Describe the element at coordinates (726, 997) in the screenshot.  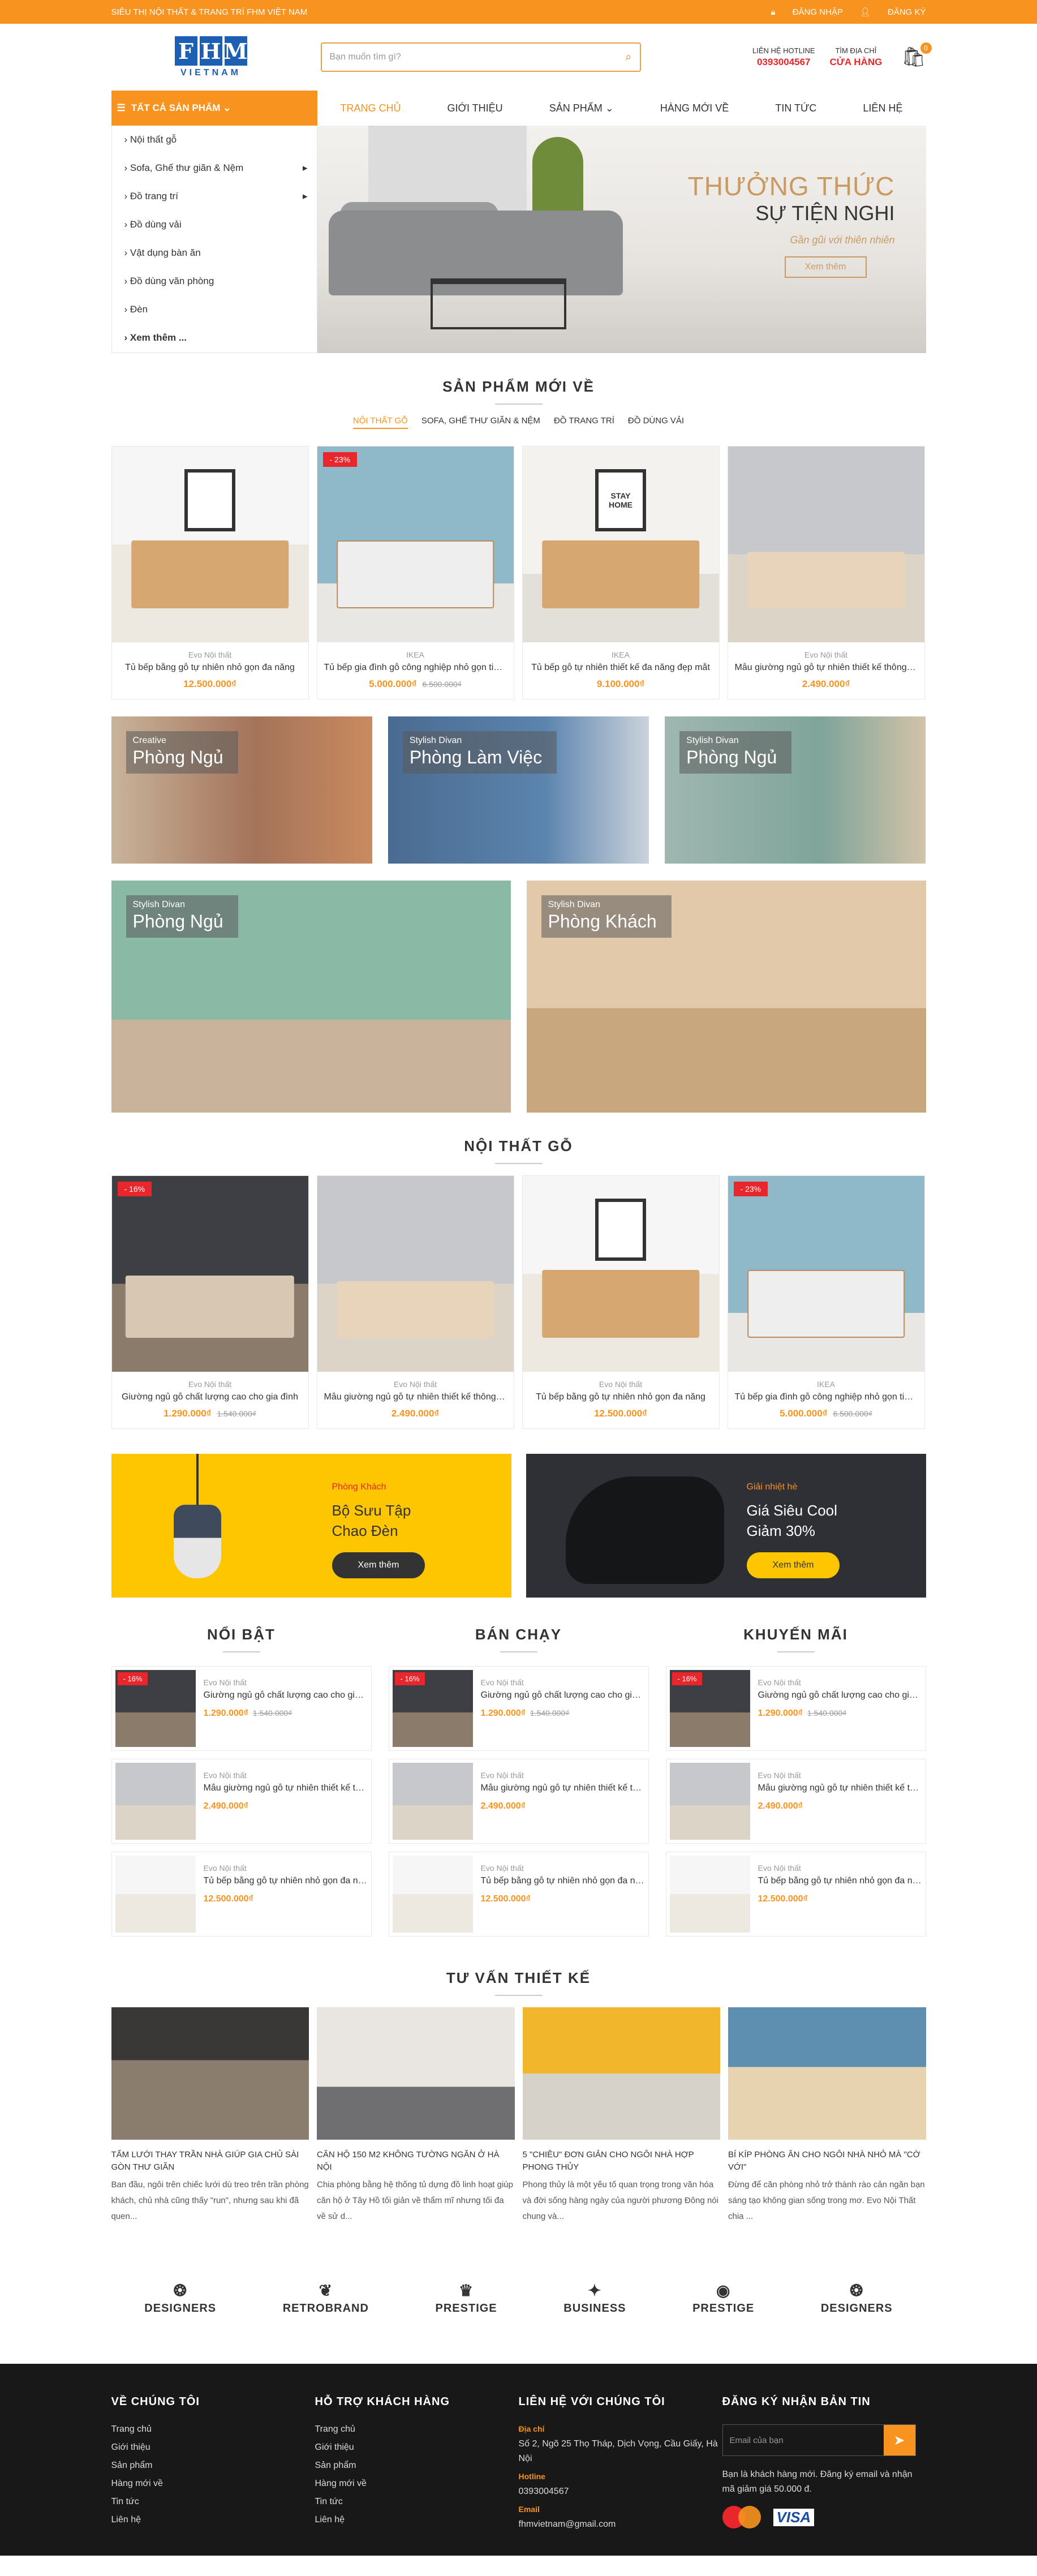
I see `room-banner-living: Stylish Divan Phòng Khách` at that location.